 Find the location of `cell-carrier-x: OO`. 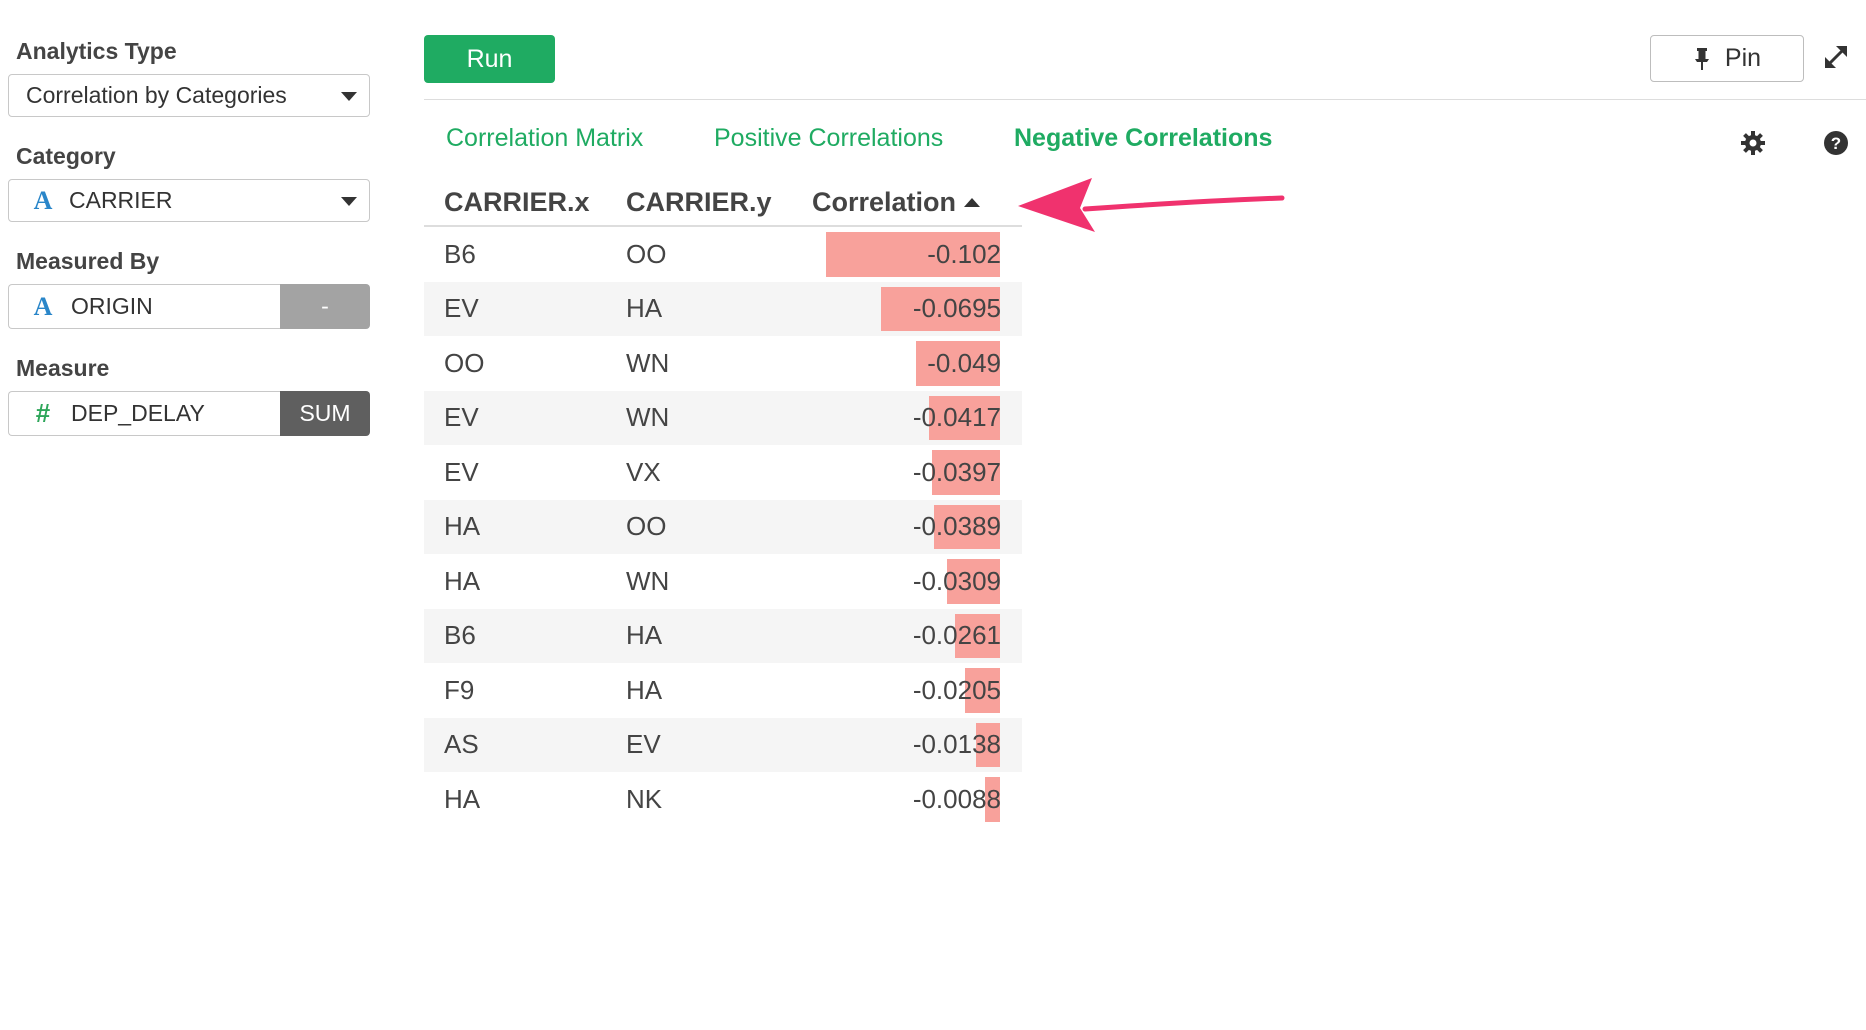

cell-carrier-x: OO is located at coordinates (464, 362).